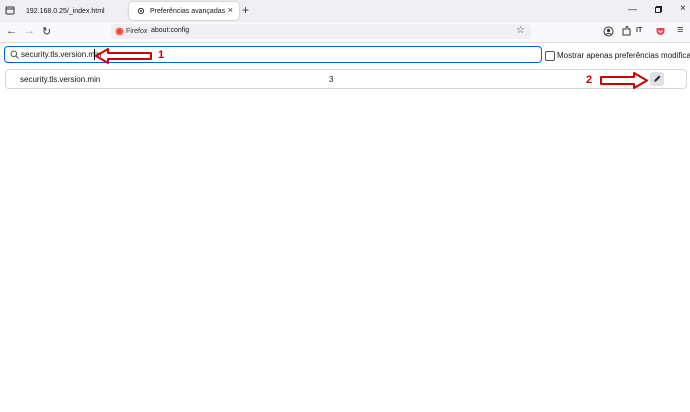 The width and height of the screenshot is (690, 412). What do you see at coordinates (273, 54) in the screenshot?
I see `preference-search-input: security.tls.version.min` at bounding box center [273, 54].